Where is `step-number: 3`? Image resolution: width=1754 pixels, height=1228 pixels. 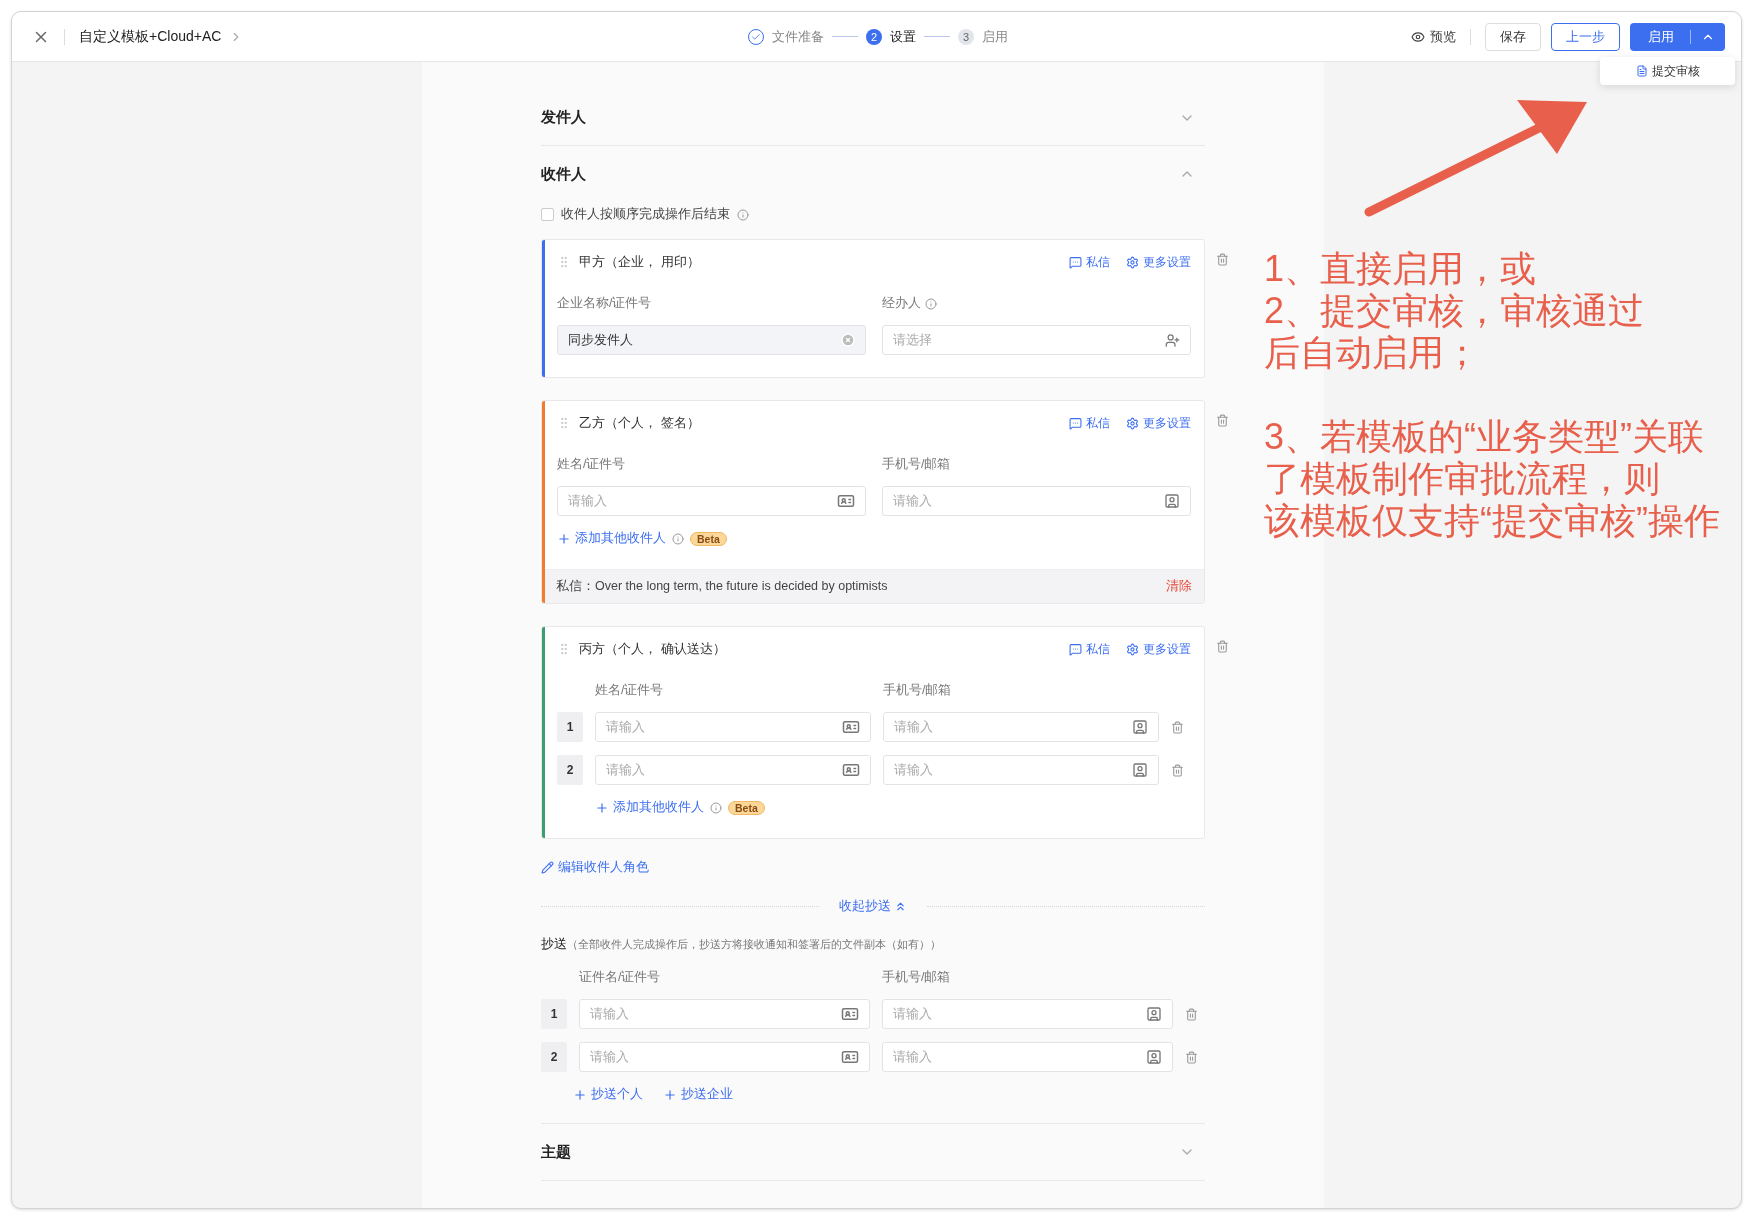 step-number: 3 is located at coordinates (966, 36).